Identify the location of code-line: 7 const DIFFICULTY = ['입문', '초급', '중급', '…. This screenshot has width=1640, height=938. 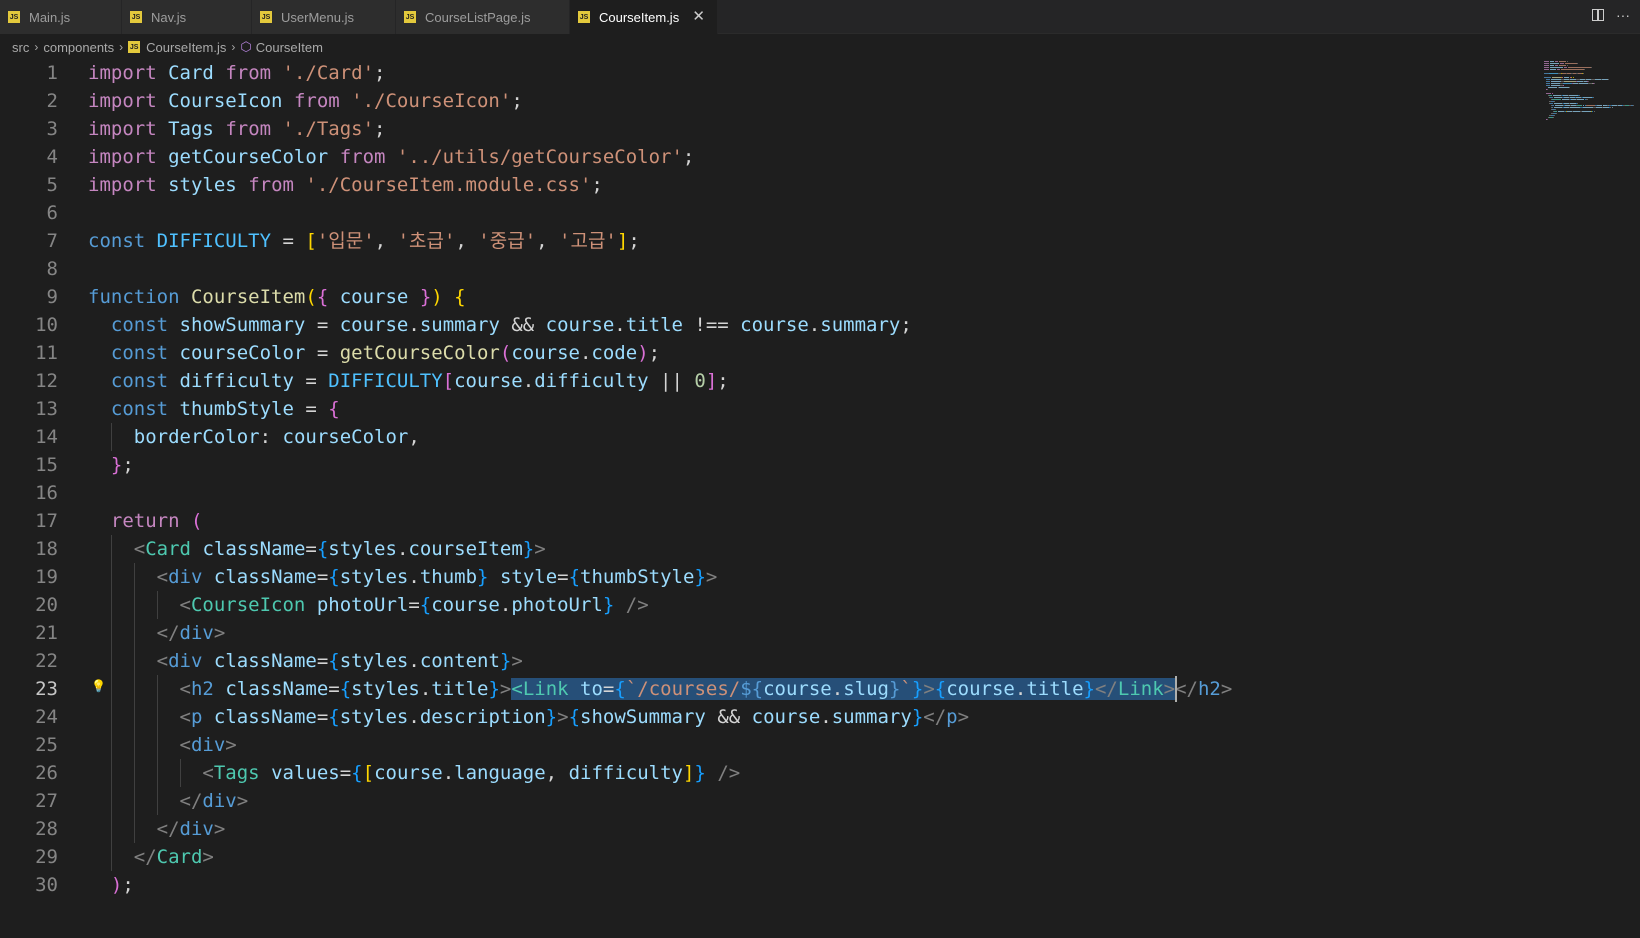
(820, 241).